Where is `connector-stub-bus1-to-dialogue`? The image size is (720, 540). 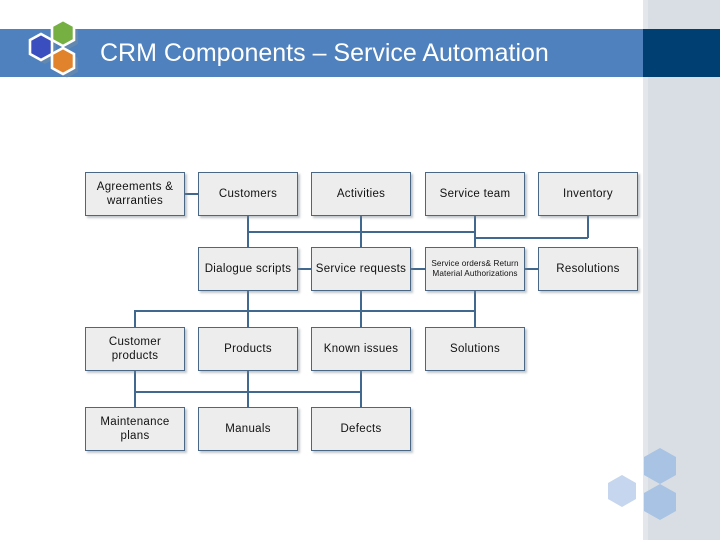
connector-stub-bus1-to-dialogue is located at coordinates (248, 239).